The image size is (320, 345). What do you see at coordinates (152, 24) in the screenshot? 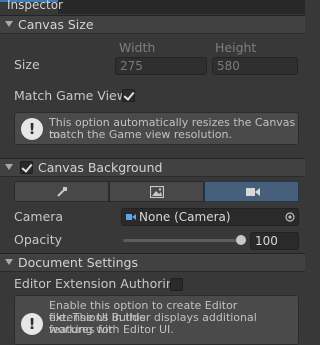
I see `canvas-size-header: Canvas Size` at bounding box center [152, 24].